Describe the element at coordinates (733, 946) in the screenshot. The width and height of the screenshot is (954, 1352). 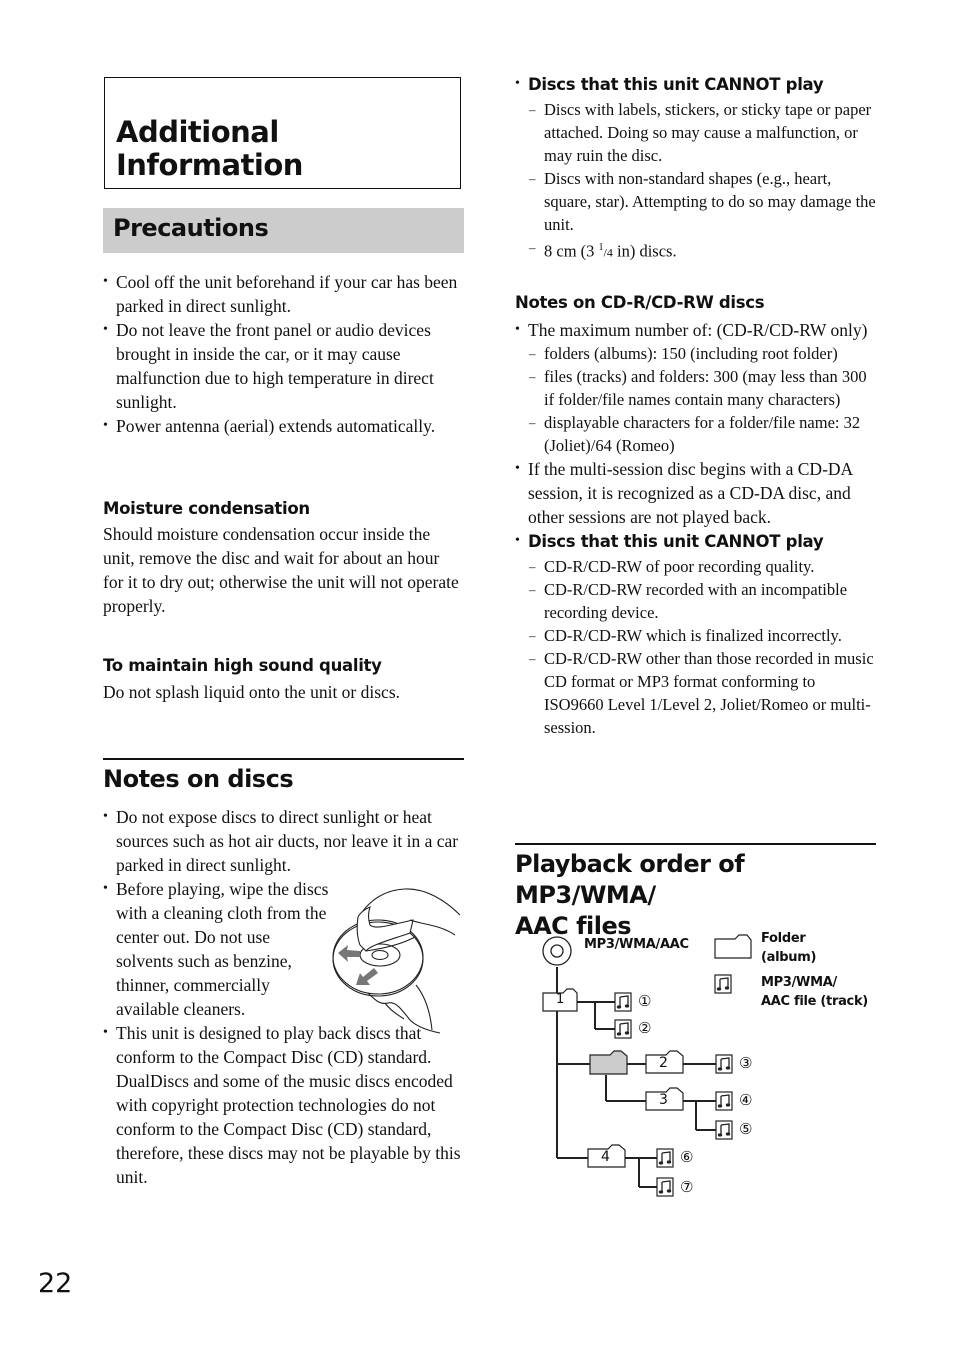
I see `legend-folder-icon` at that location.